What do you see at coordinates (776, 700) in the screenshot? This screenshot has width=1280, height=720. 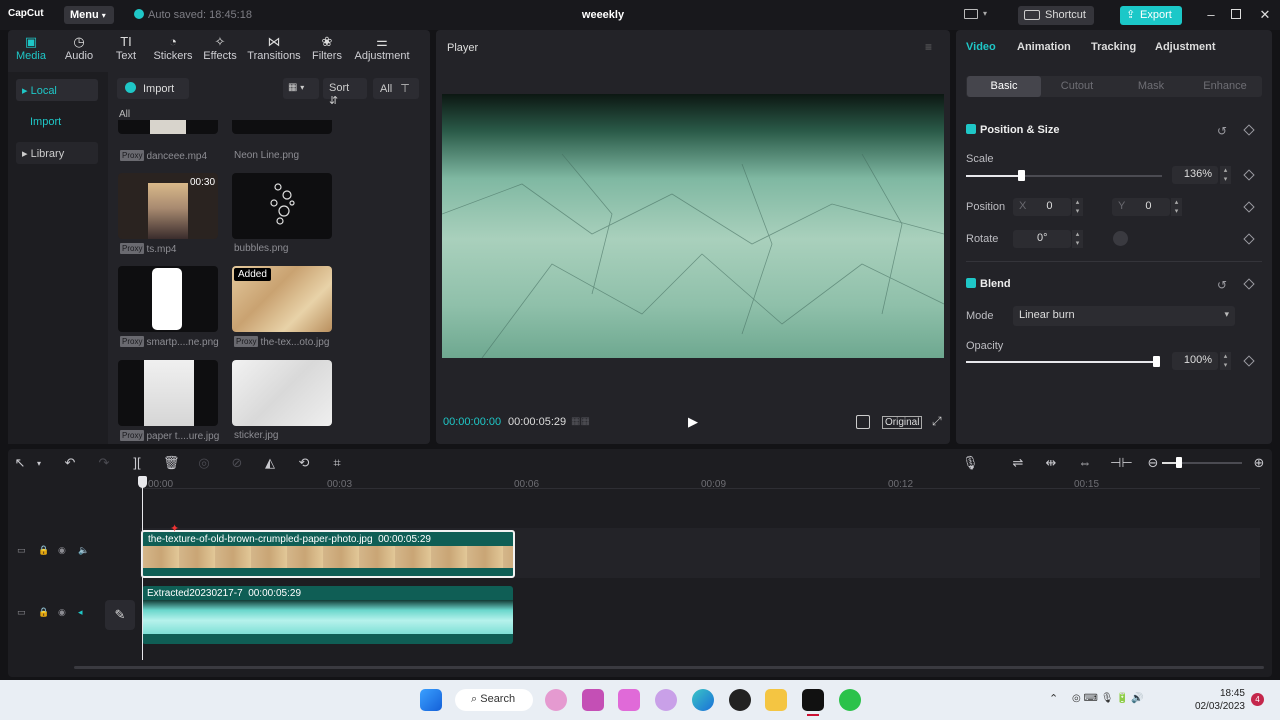 I see `file-explorer-icon` at bounding box center [776, 700].